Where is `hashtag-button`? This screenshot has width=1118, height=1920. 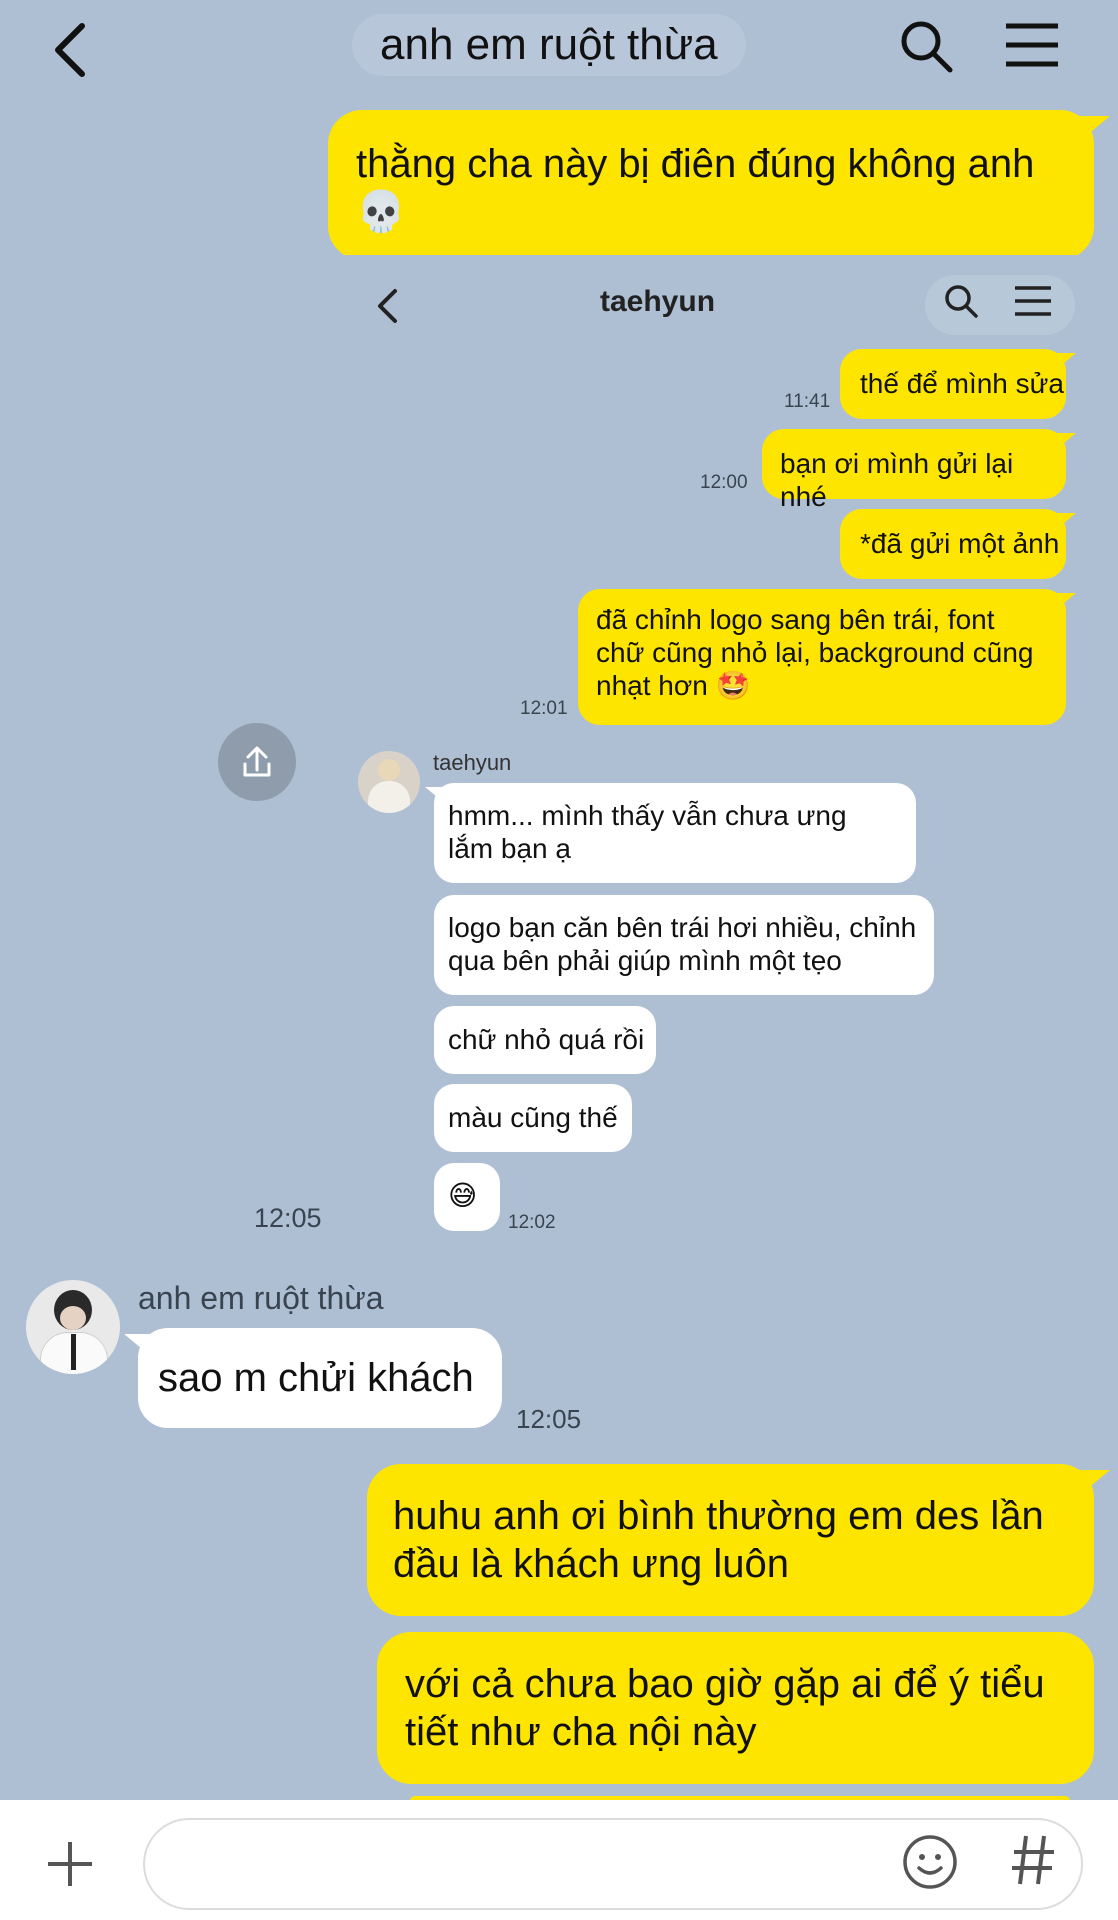
hashtag-button is located at coordinates (1033, 1860).